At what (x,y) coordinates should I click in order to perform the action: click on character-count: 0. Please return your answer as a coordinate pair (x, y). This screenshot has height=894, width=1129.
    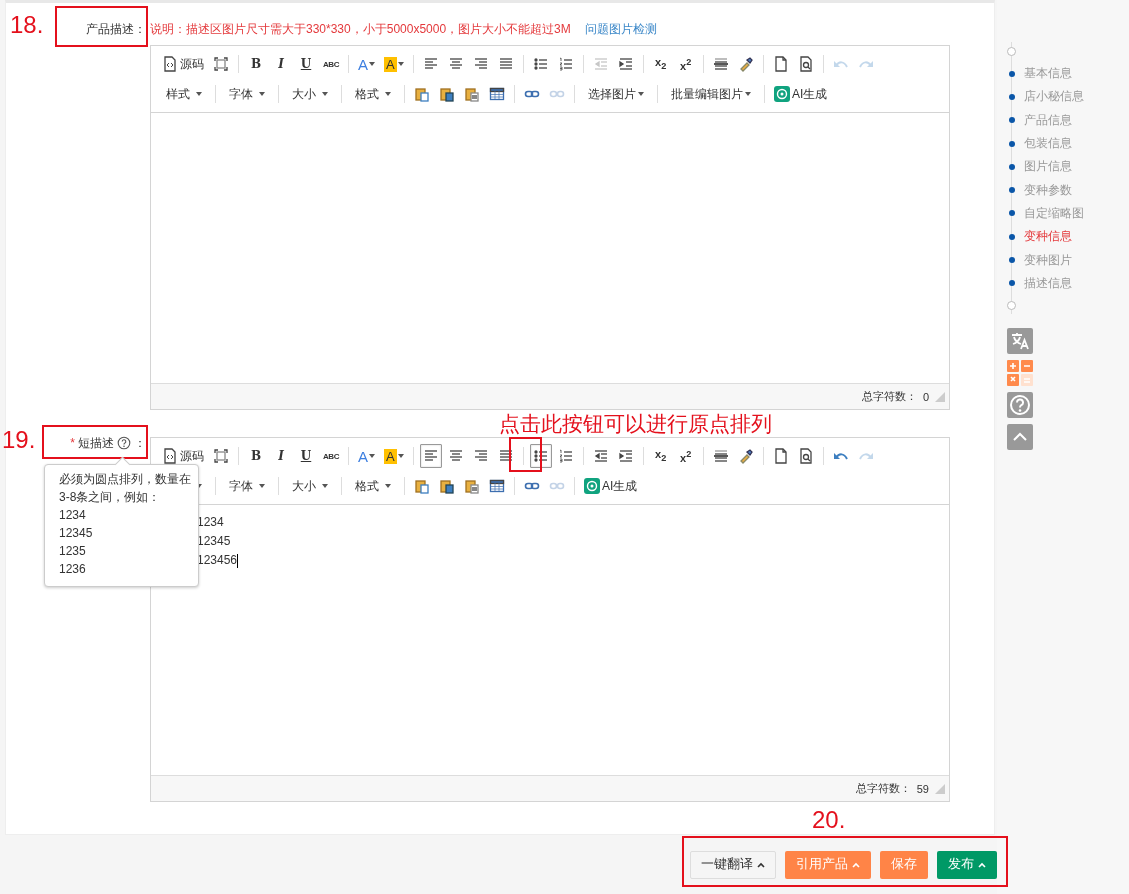
    Looking at the image, I should click on (925, 396).